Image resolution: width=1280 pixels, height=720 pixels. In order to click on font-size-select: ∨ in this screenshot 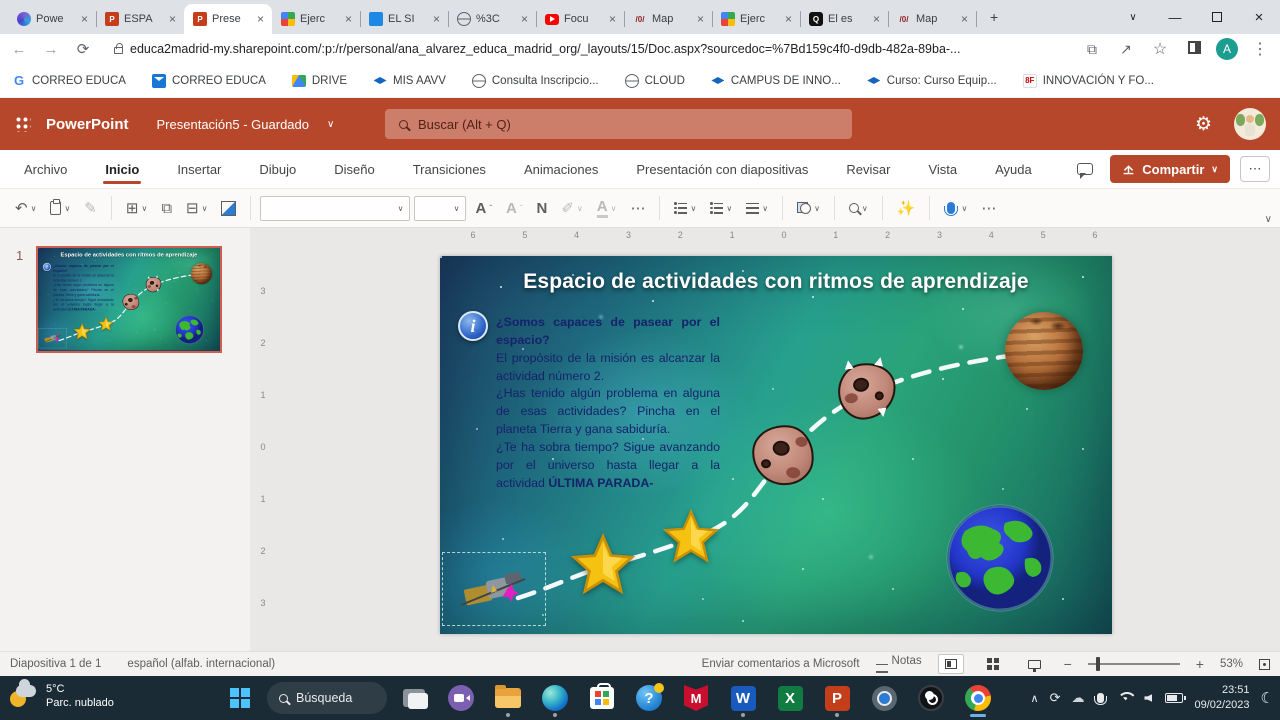, I will do `click(440, 208)`.